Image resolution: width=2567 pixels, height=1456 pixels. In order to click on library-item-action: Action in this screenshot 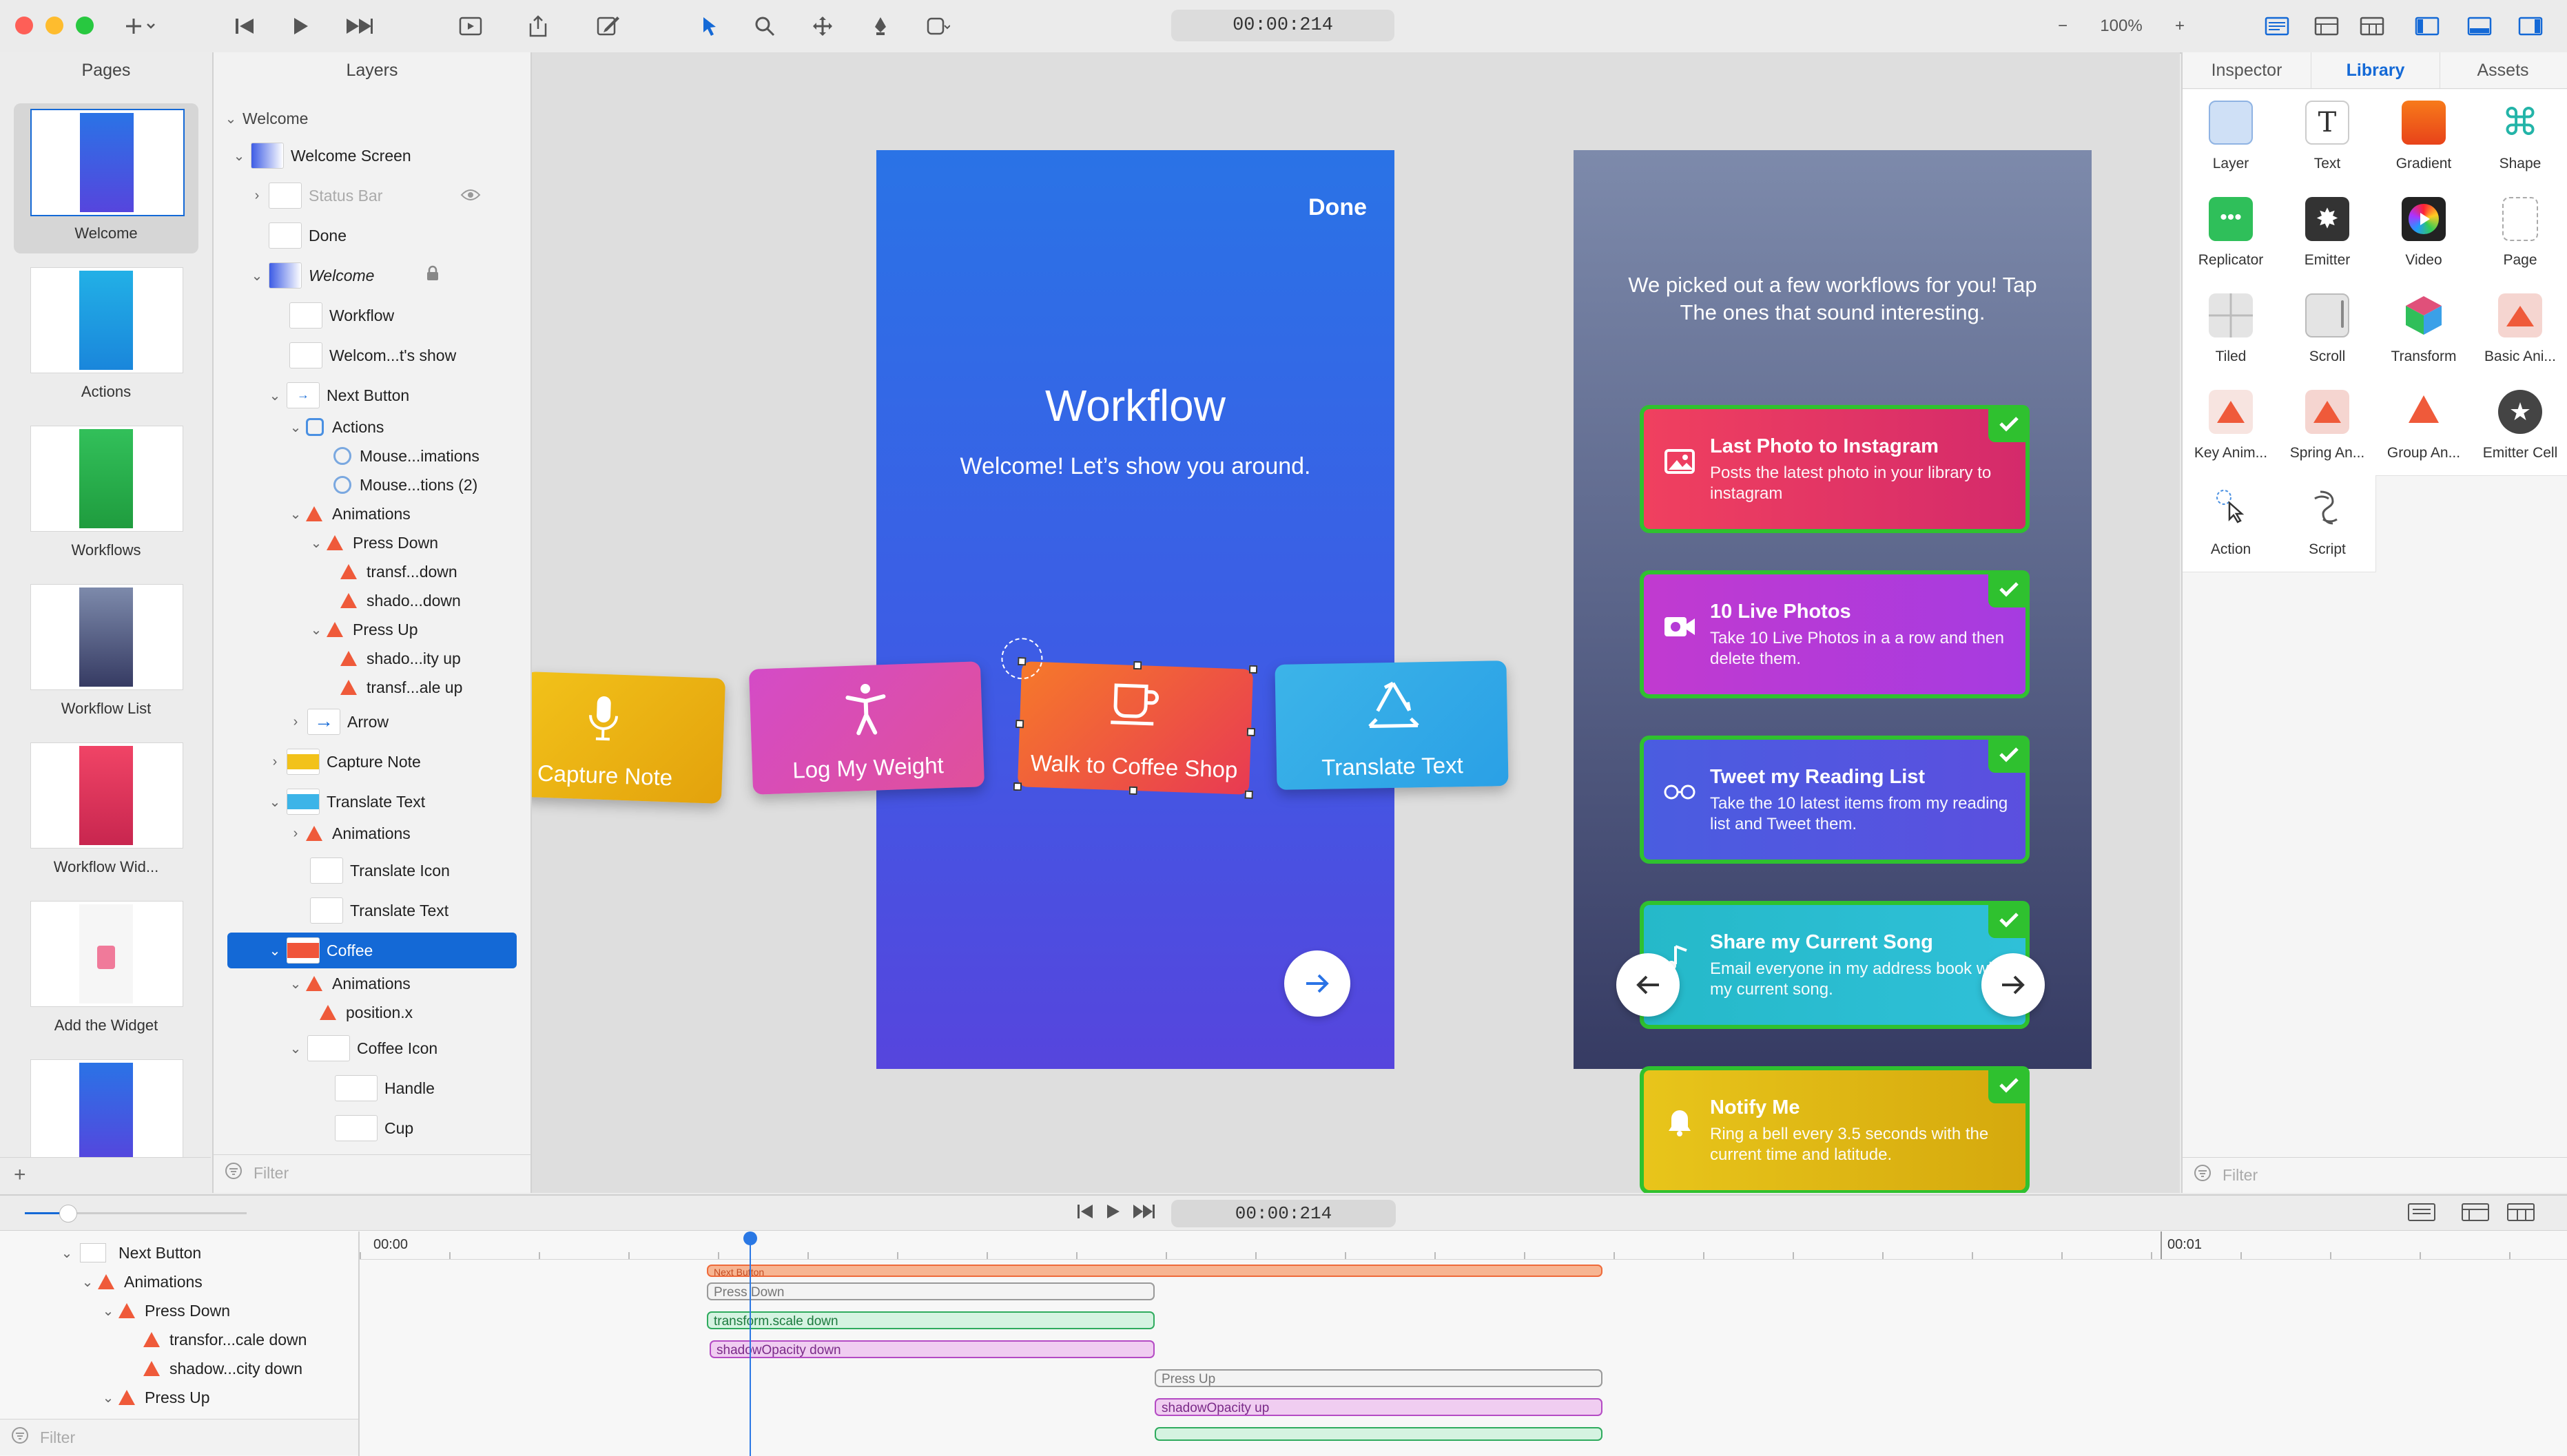, I will do `click(2231, 523)`.